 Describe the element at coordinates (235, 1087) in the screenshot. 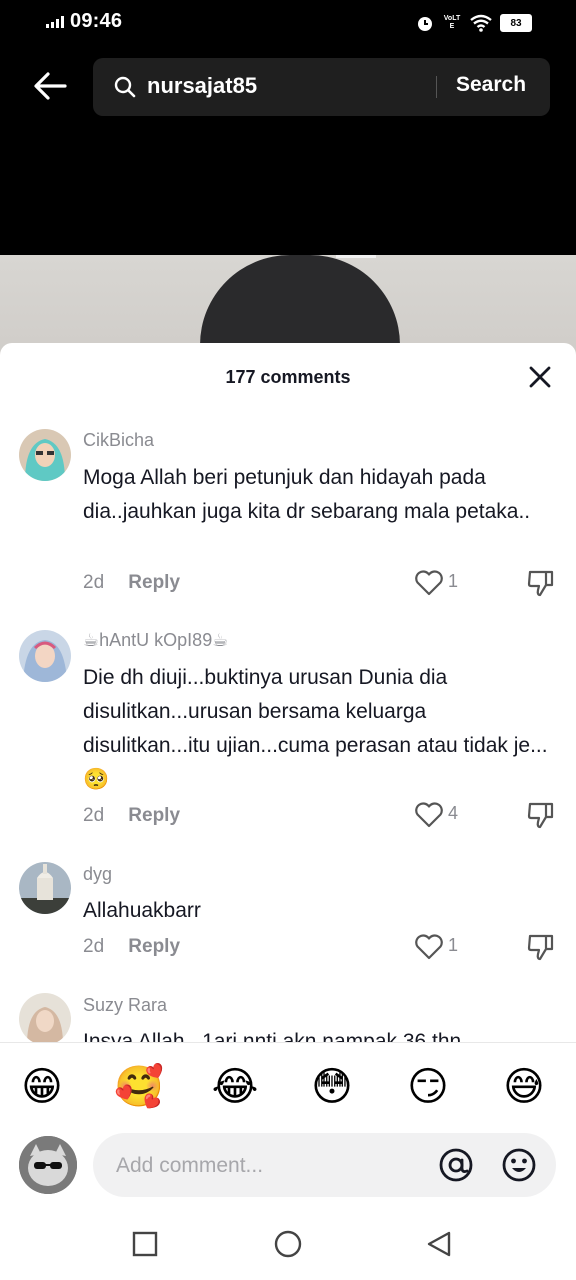

I see `emoji-laugh: 😂` at that location.